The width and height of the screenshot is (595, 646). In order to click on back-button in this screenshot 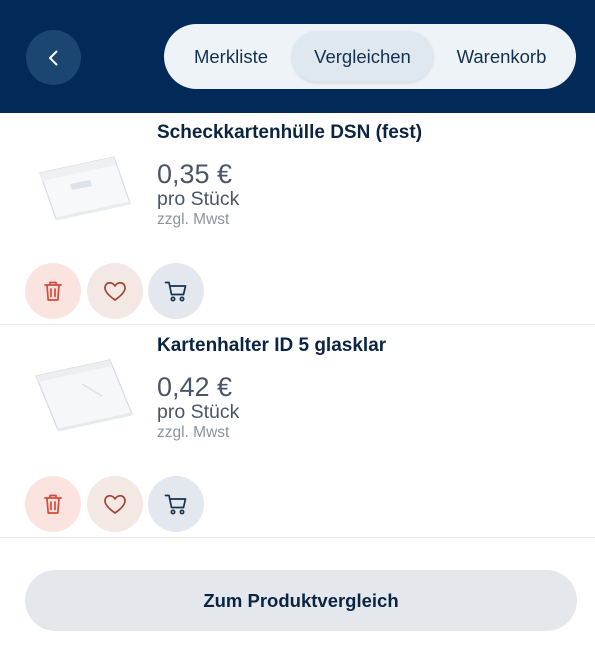, I will do `click(53, 57)`.